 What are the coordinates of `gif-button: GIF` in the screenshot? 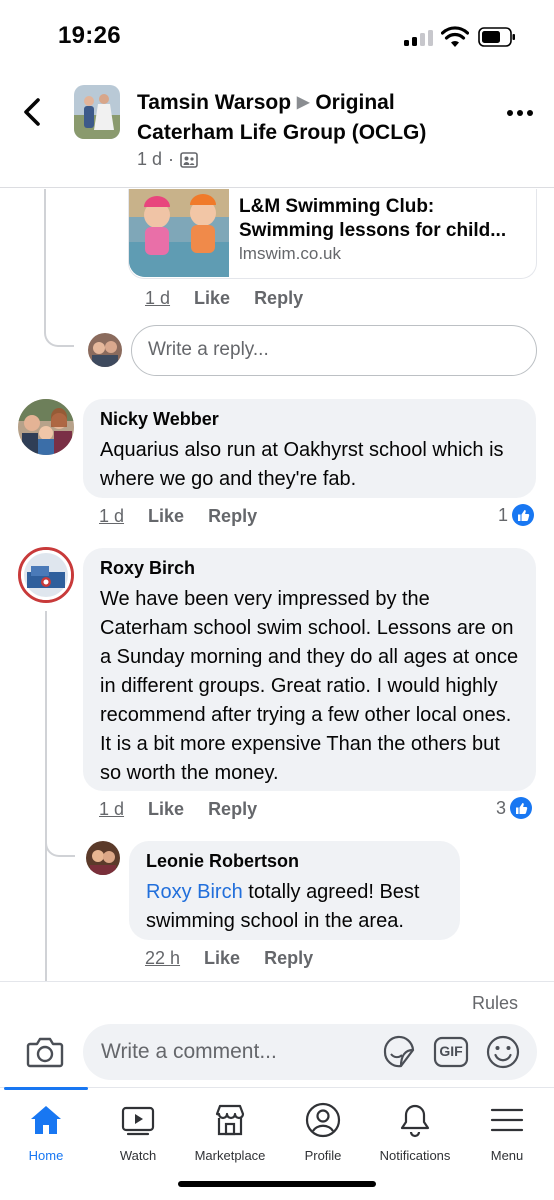 It's located at (451, 1052).